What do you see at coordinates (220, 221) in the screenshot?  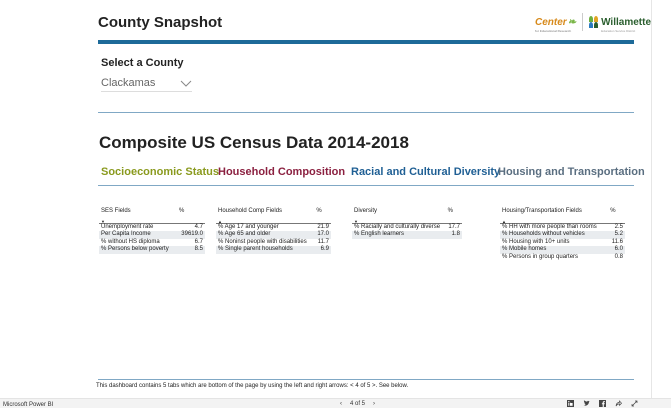 I see `sort-asc-icon: ▲` at bounding box center [220, 221].